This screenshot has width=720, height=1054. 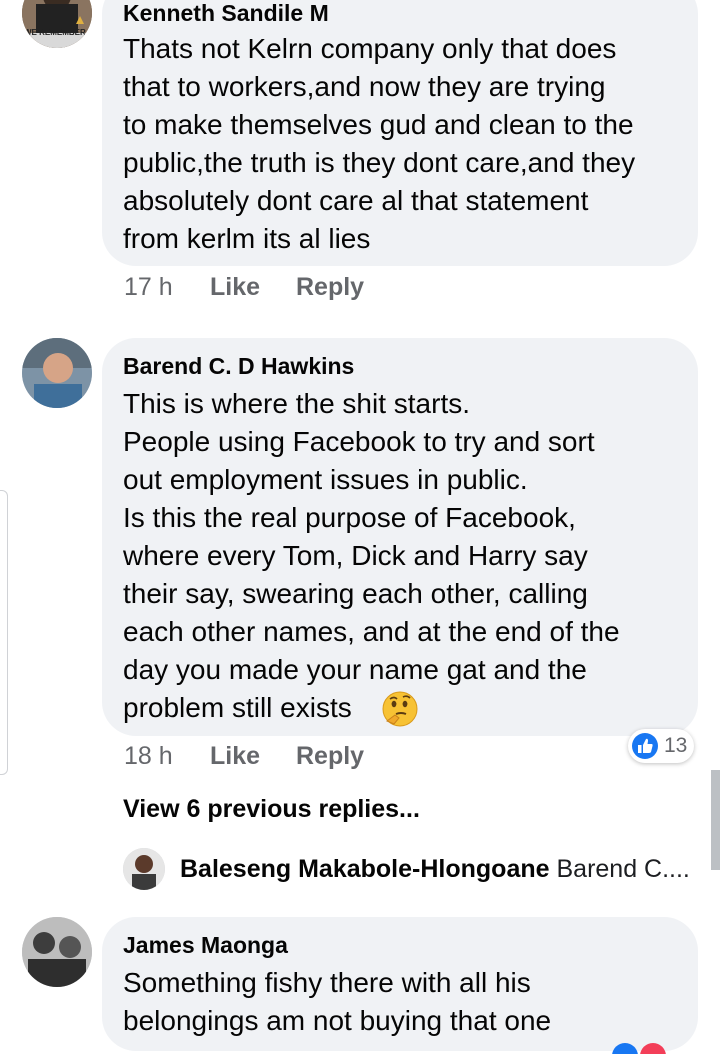 I want to click on comment-line: where every Tom, Dick and Harry say, so click(x=355, y=555).